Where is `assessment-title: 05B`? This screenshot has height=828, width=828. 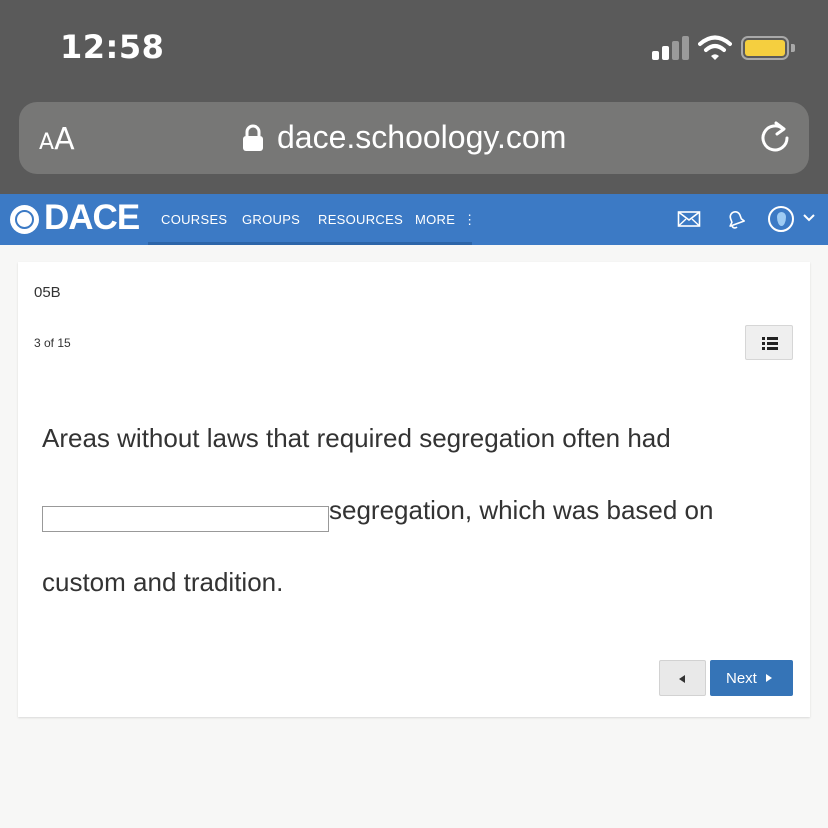
assessment-title: 05B is located at coordinates (47, 292).